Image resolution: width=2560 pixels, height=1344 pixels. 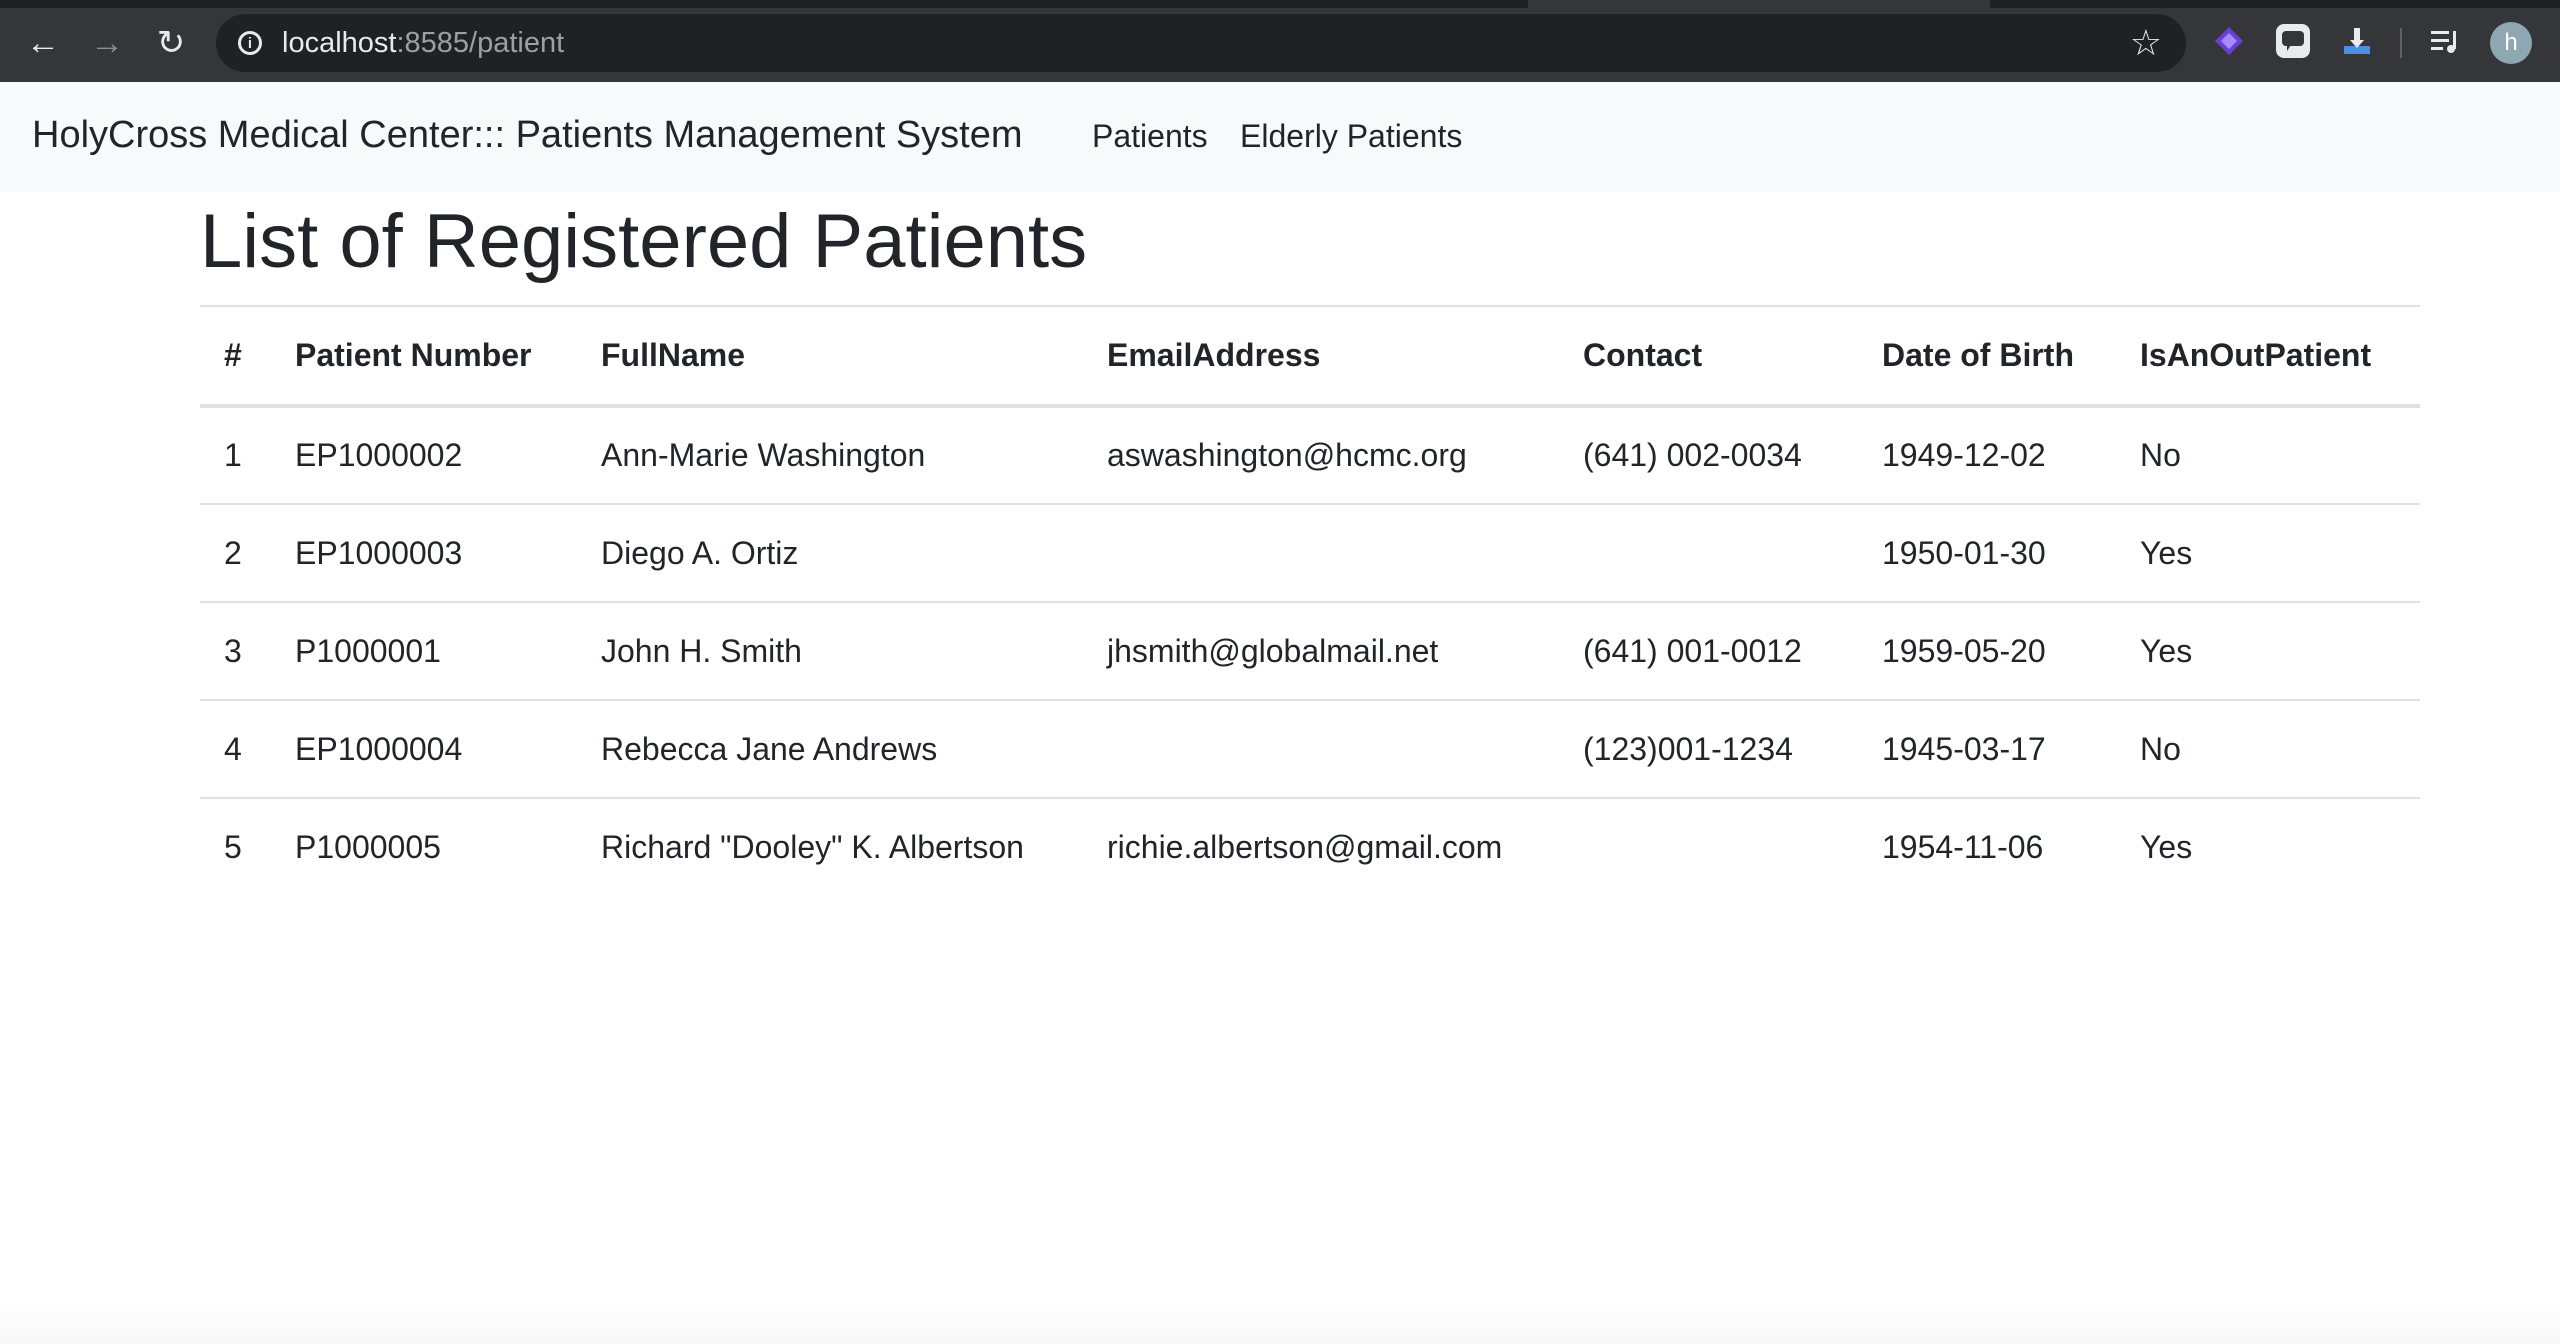 I want to click on page-bottom-edge, so click(x=1280, y=1324).